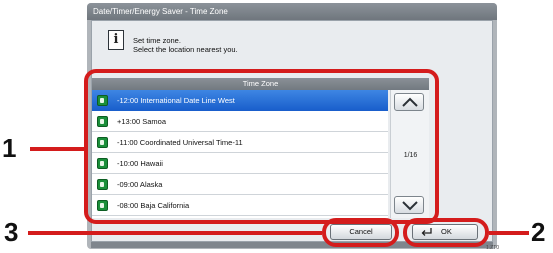 This screenshot has width=553, height=253. What do you see at coordinates (538, 232) in the screenshot?
I see `callout-number-2: 2` at bounding box center [538, 232].